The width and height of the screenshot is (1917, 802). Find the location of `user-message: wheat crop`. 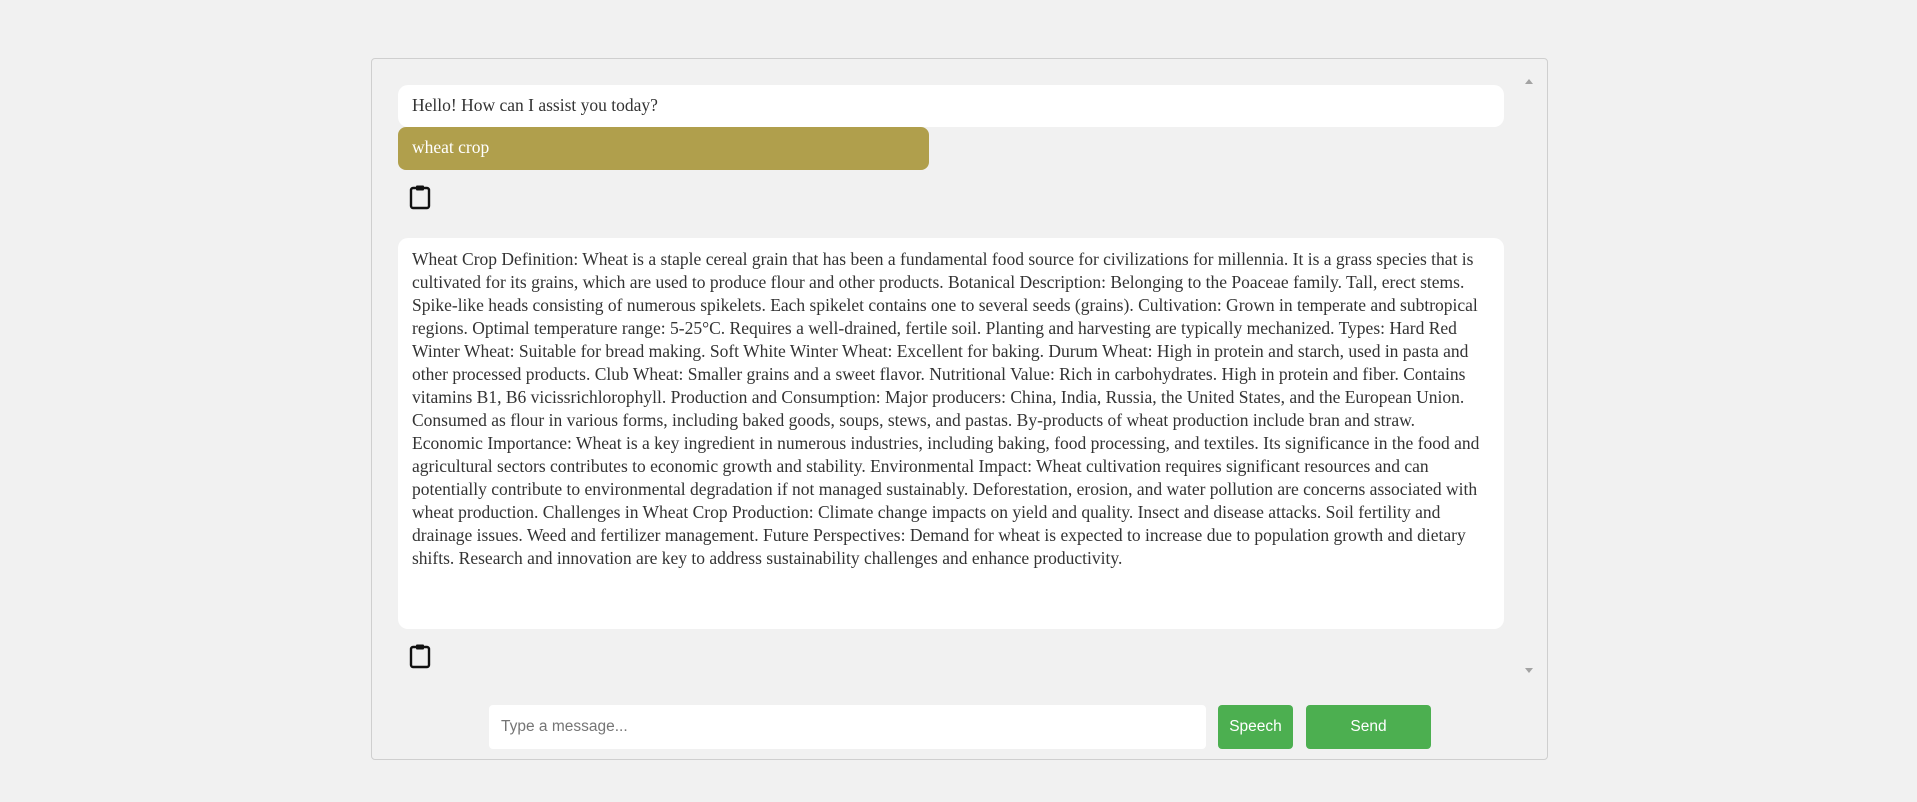

user-message: wheat crop is located at coordinates (663, 148).